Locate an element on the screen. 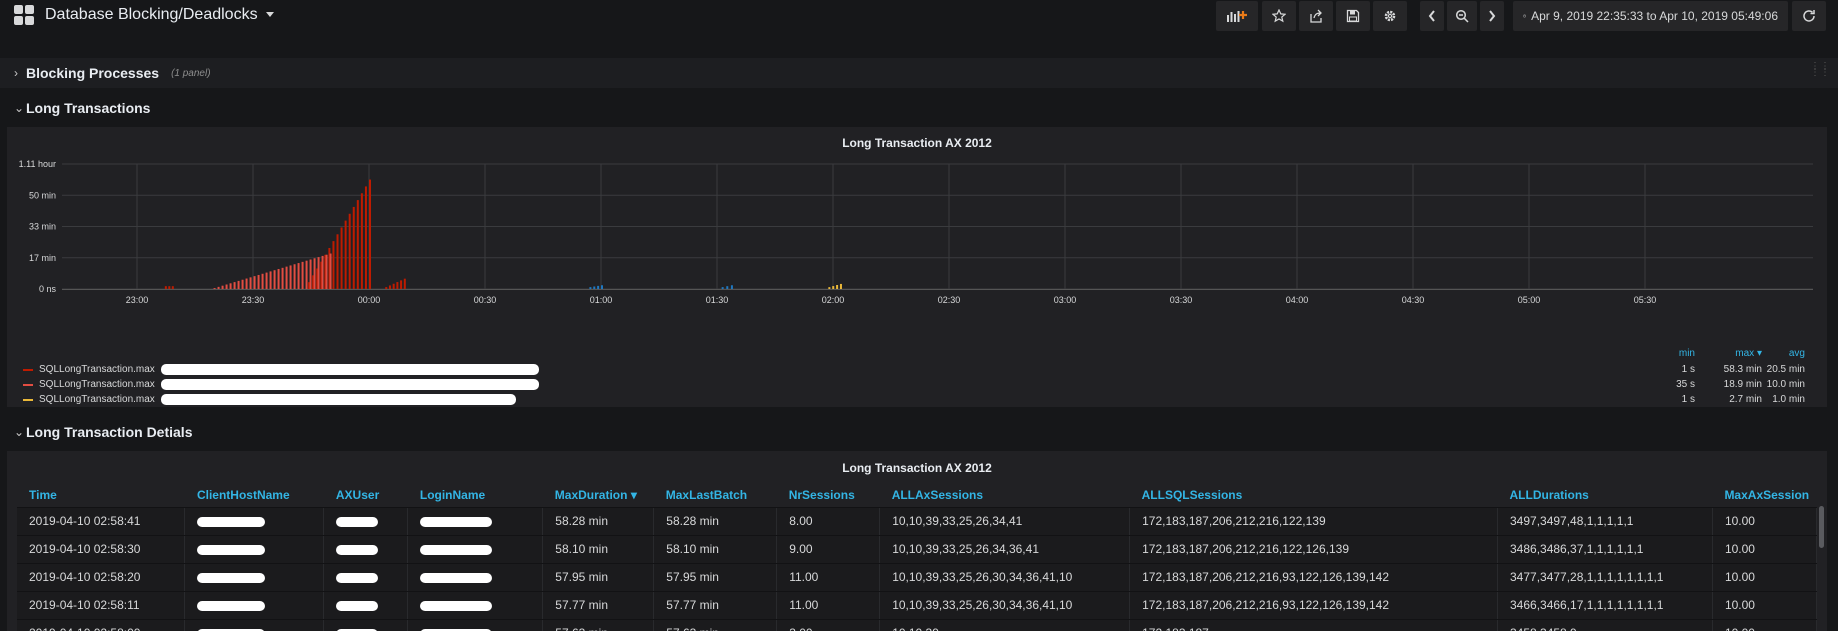 The image size is (1838, 631). column-header-maxduration: MaxDuration ▾ is located at coordinates (598, 496).